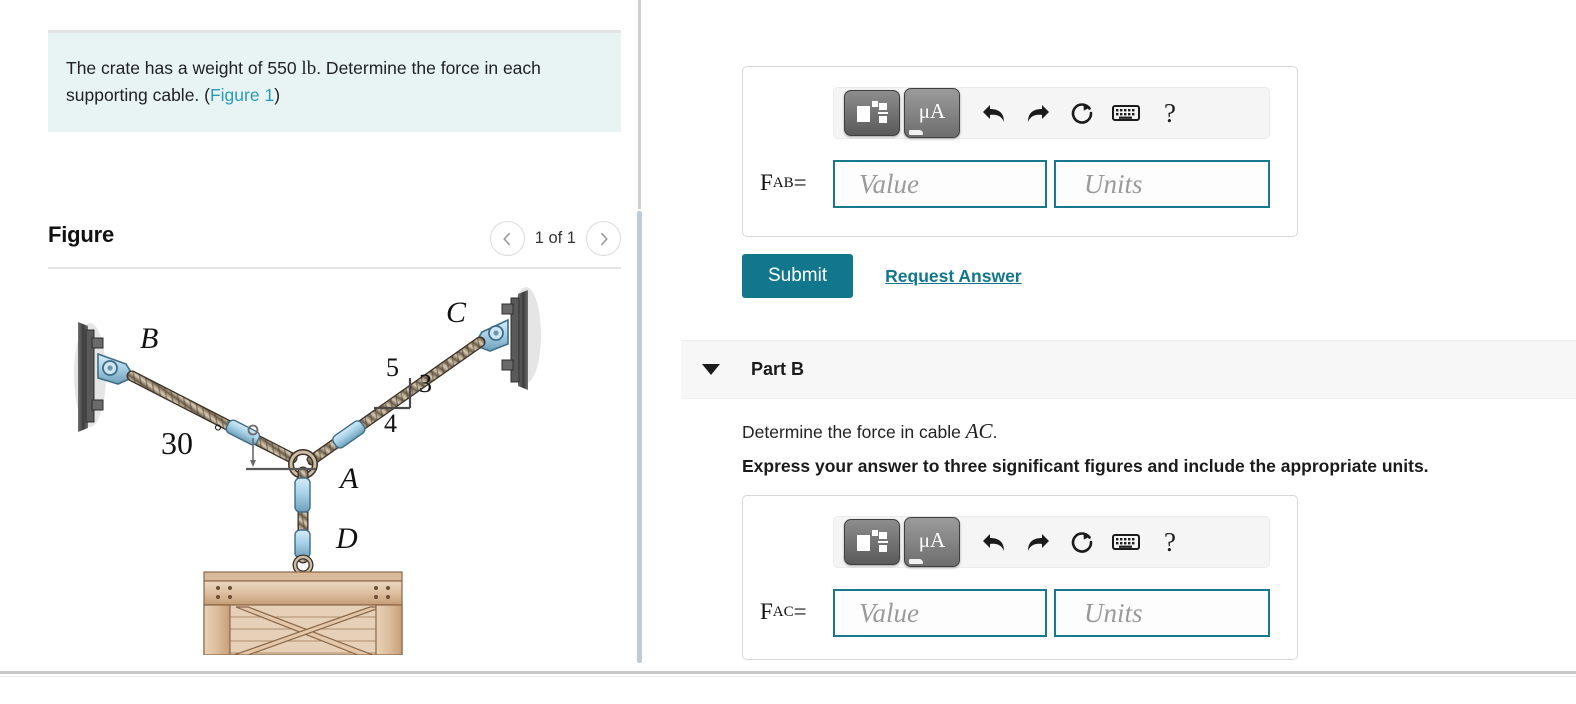 This screenshot has height=704, width=1576. I want to click on part-a-label-prefix: F, so click(766, 182).